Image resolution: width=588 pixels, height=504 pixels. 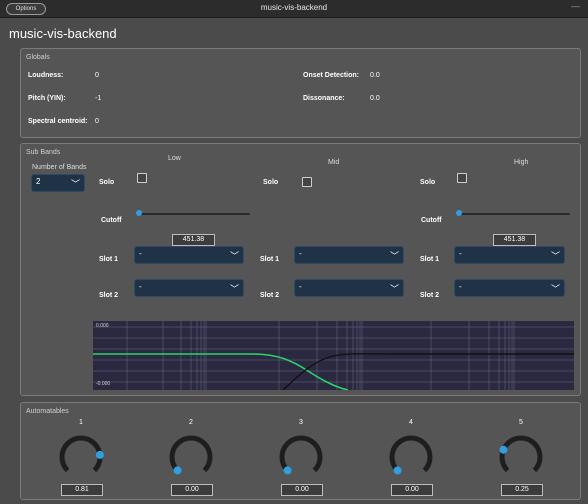 What do you see at coordinates (58, 183) in the screenshot?
I see `number-of-bands-select: 2 ﹀` at bounding box center [58, 183].